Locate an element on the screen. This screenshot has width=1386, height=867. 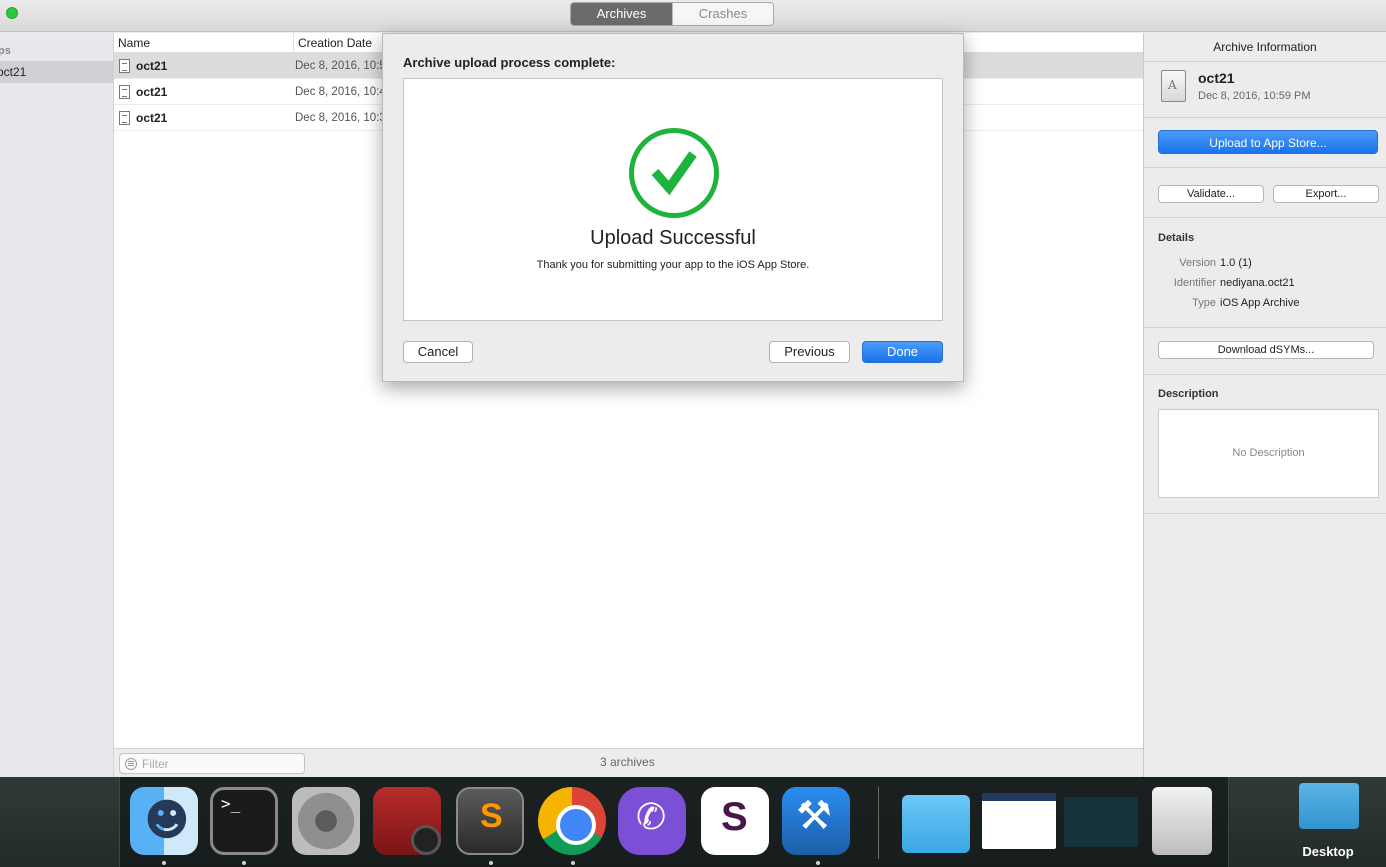
detail-value: nediyana.oct21 is located at coordinates (1257, 283).